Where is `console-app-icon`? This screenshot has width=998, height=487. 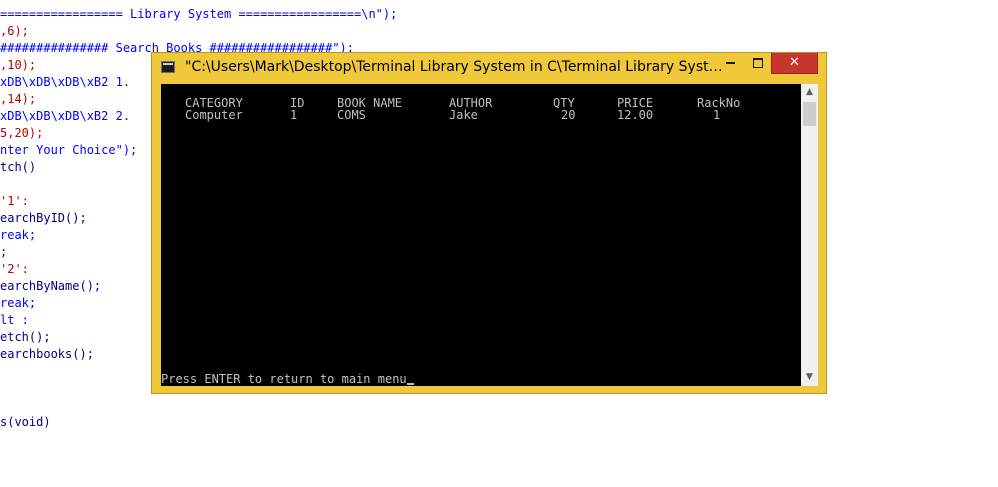
console-app-icon is located at coordinates (168, 67).